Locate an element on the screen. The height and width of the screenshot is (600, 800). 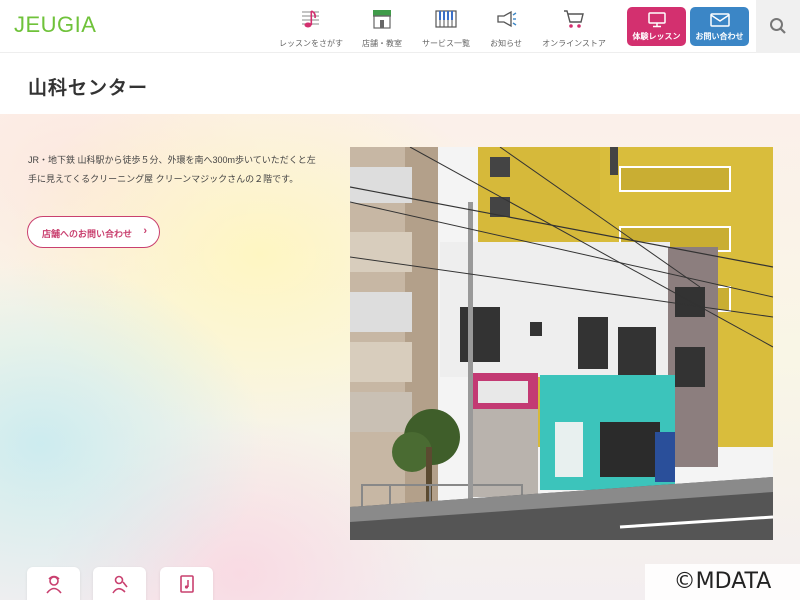
trial-lesson-button: 体験レッスン is located at coordinates (656, 26).